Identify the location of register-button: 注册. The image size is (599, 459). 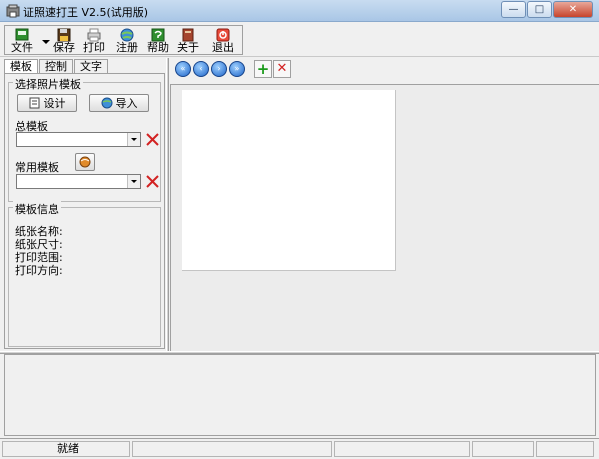
(127, 41).